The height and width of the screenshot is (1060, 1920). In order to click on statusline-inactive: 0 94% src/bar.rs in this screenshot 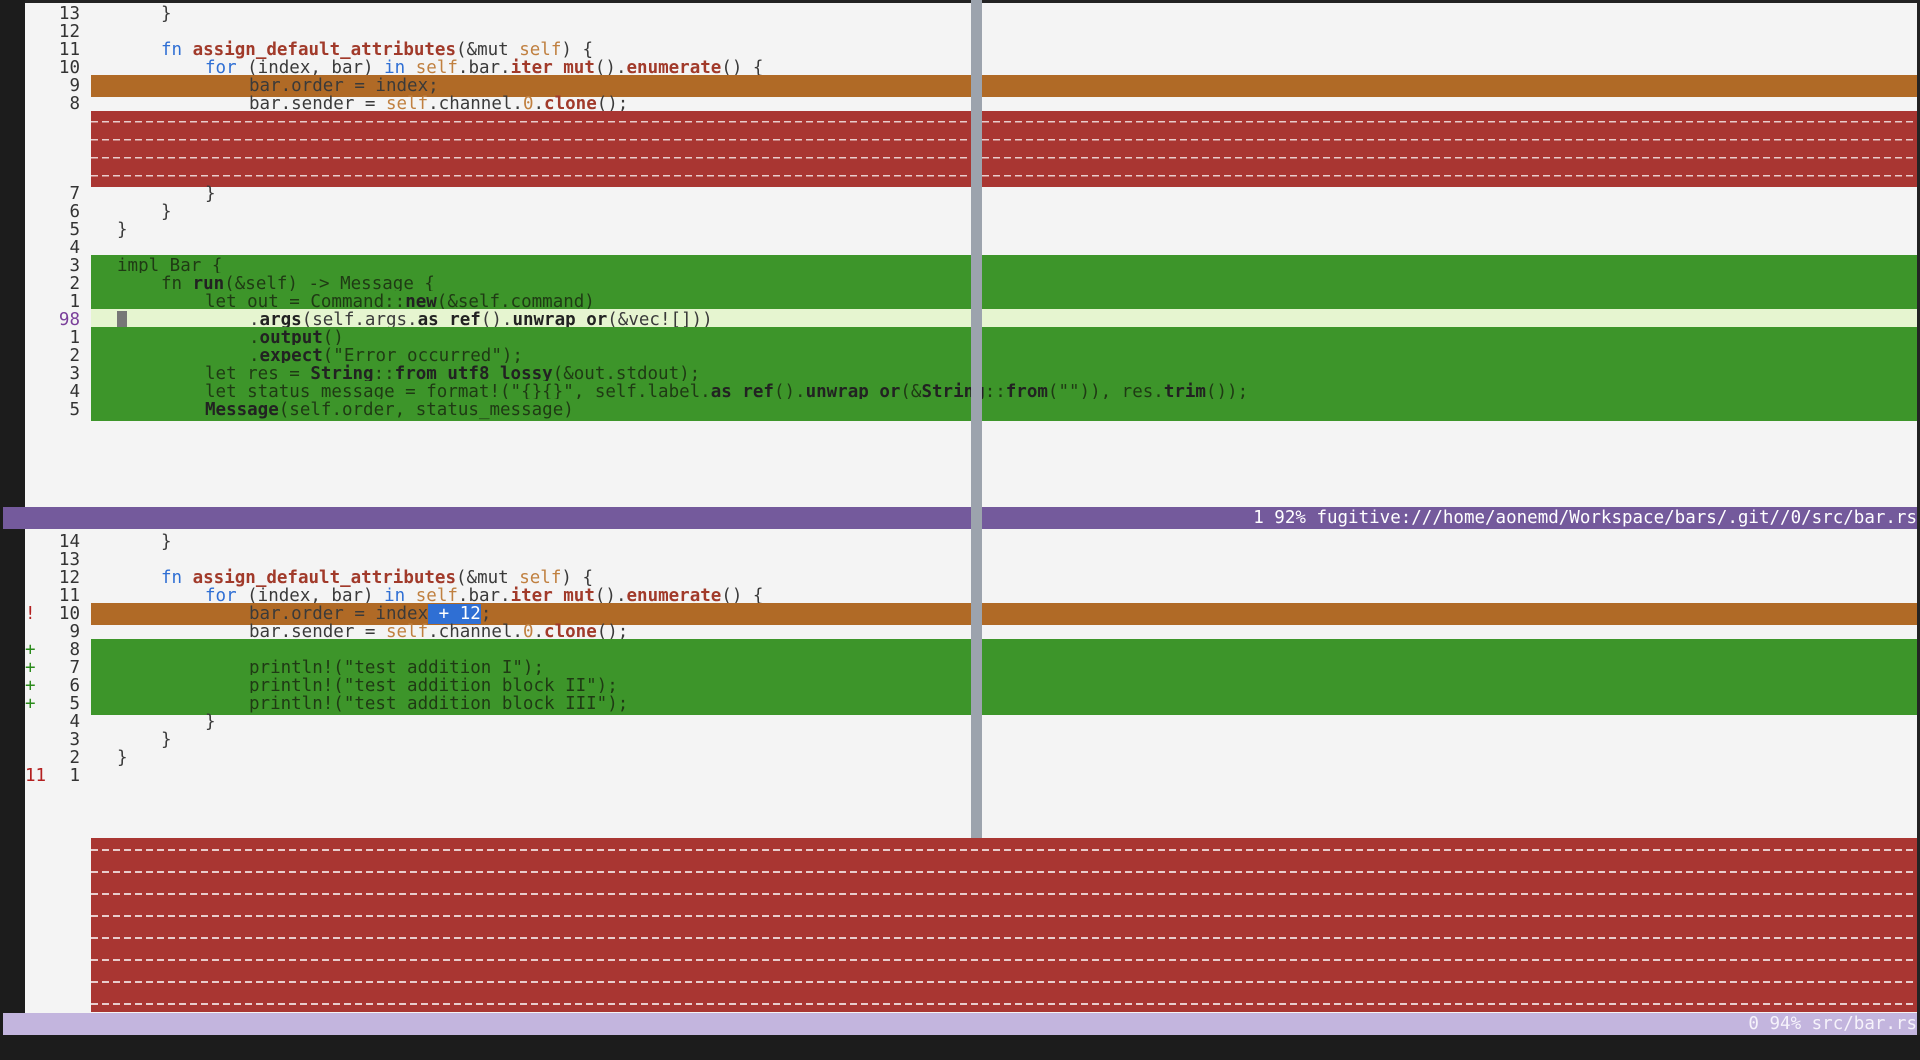, I will do `click(960, 1024)`.